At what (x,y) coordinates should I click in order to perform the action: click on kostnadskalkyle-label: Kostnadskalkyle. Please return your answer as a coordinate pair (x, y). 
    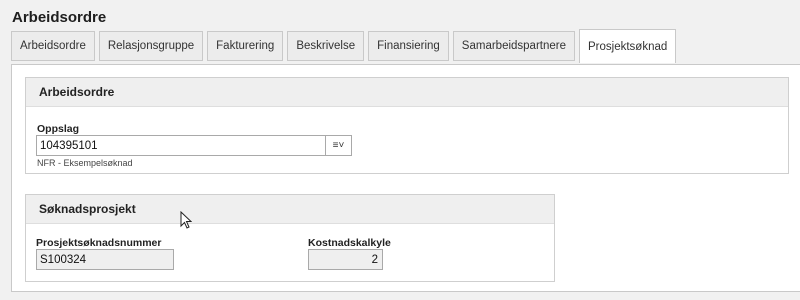
    Looking at the image, I should click on (349, 243).